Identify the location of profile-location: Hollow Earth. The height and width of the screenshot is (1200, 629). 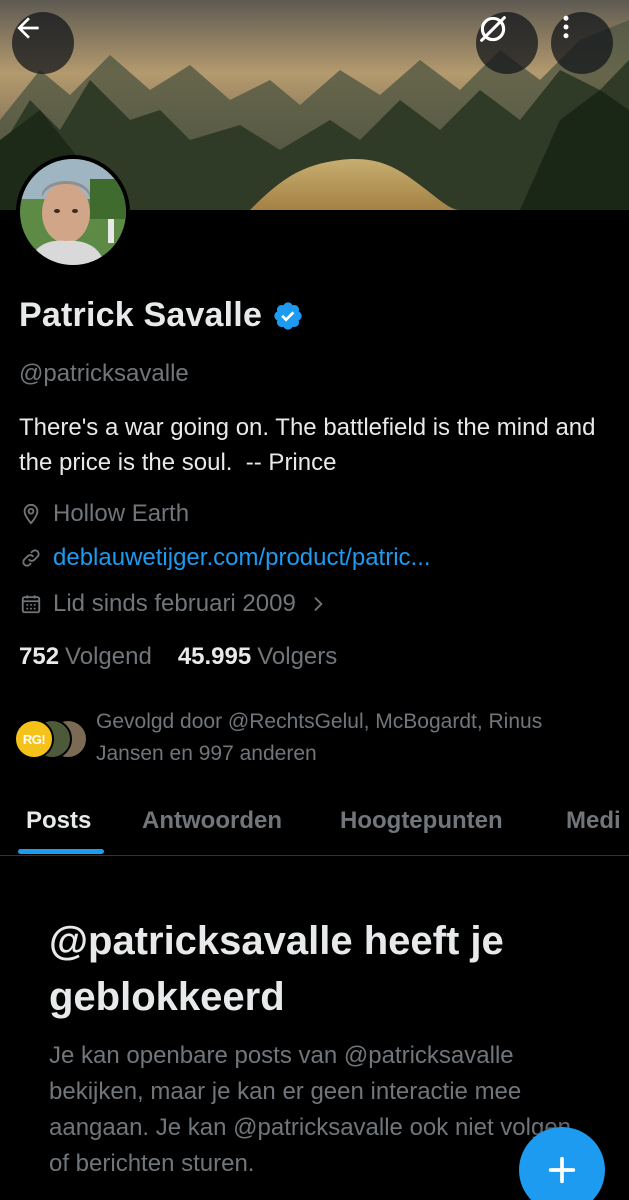
(104, 514).